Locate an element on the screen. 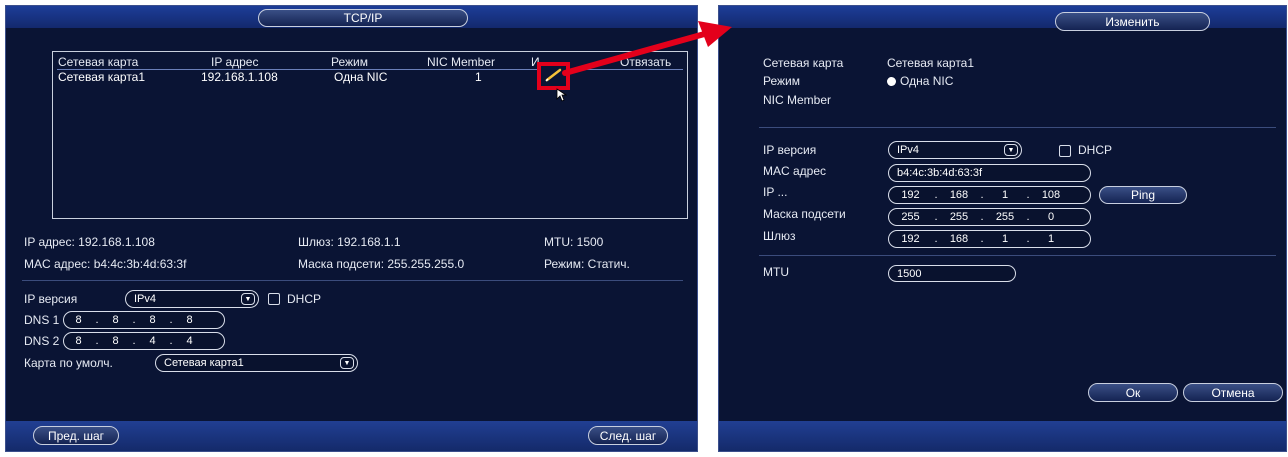 This screenshot has width=1288, height=457. mac-value: b4:4c:3b:4d:63:3f is located at coordinates (940, 173).